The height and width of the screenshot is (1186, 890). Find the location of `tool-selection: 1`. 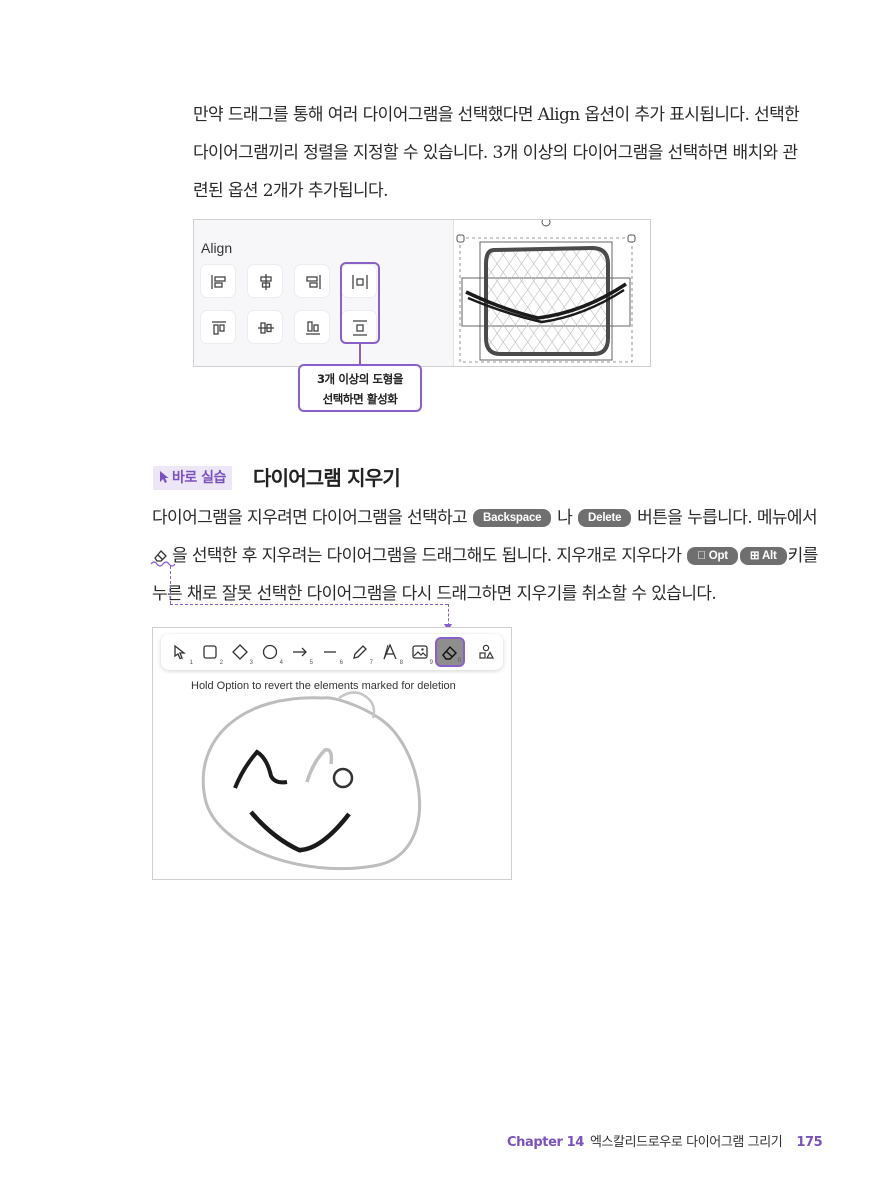

tool-selection: 1 is located at coordinates (180, 652).